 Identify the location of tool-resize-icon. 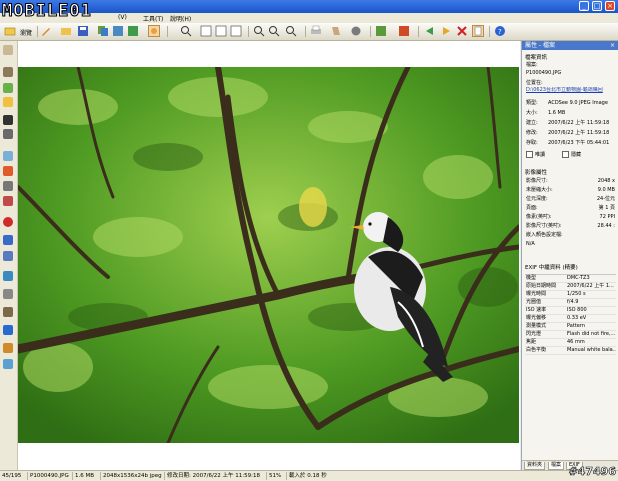
(8, 276).